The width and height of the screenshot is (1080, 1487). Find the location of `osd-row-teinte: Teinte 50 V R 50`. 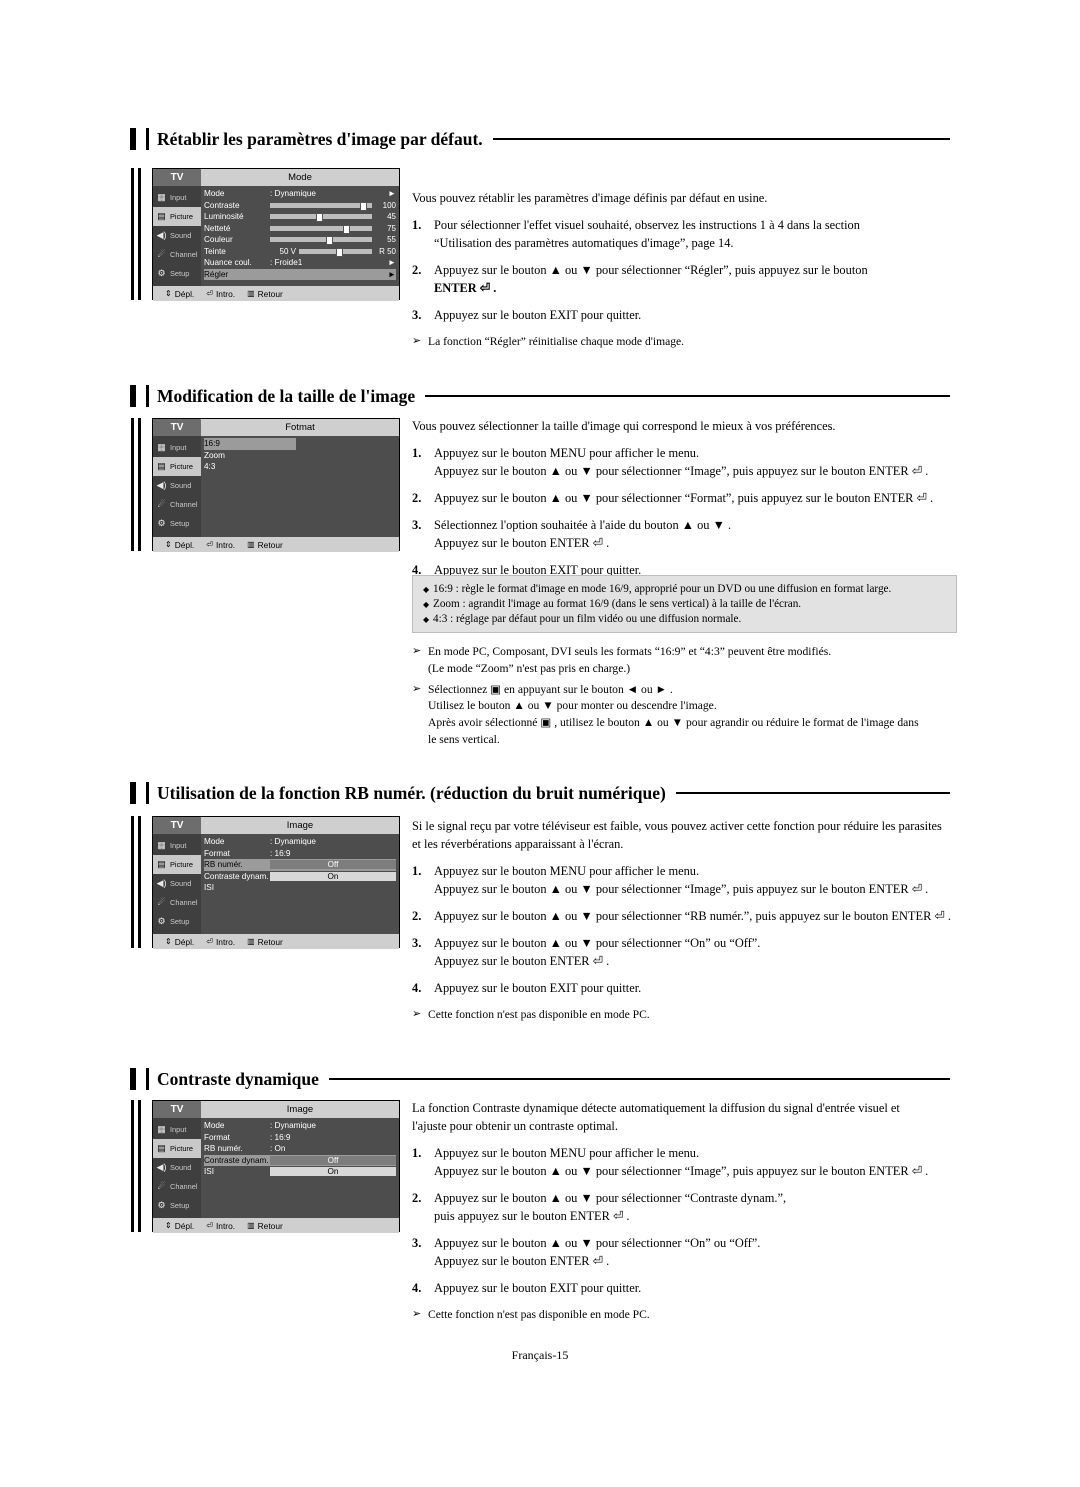

osd-row-teinte: Teinte 50 V R 50 is located at coordinates (300, 252).